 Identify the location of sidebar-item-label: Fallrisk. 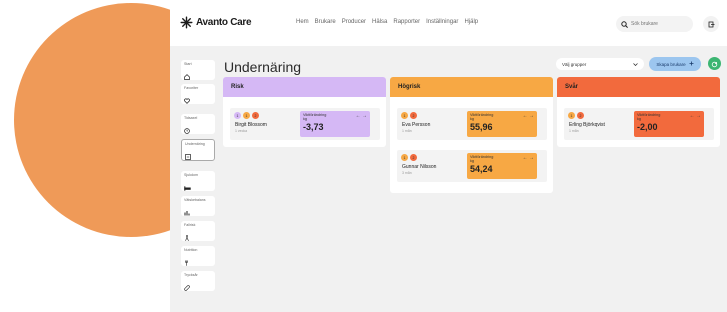
(190, 225).